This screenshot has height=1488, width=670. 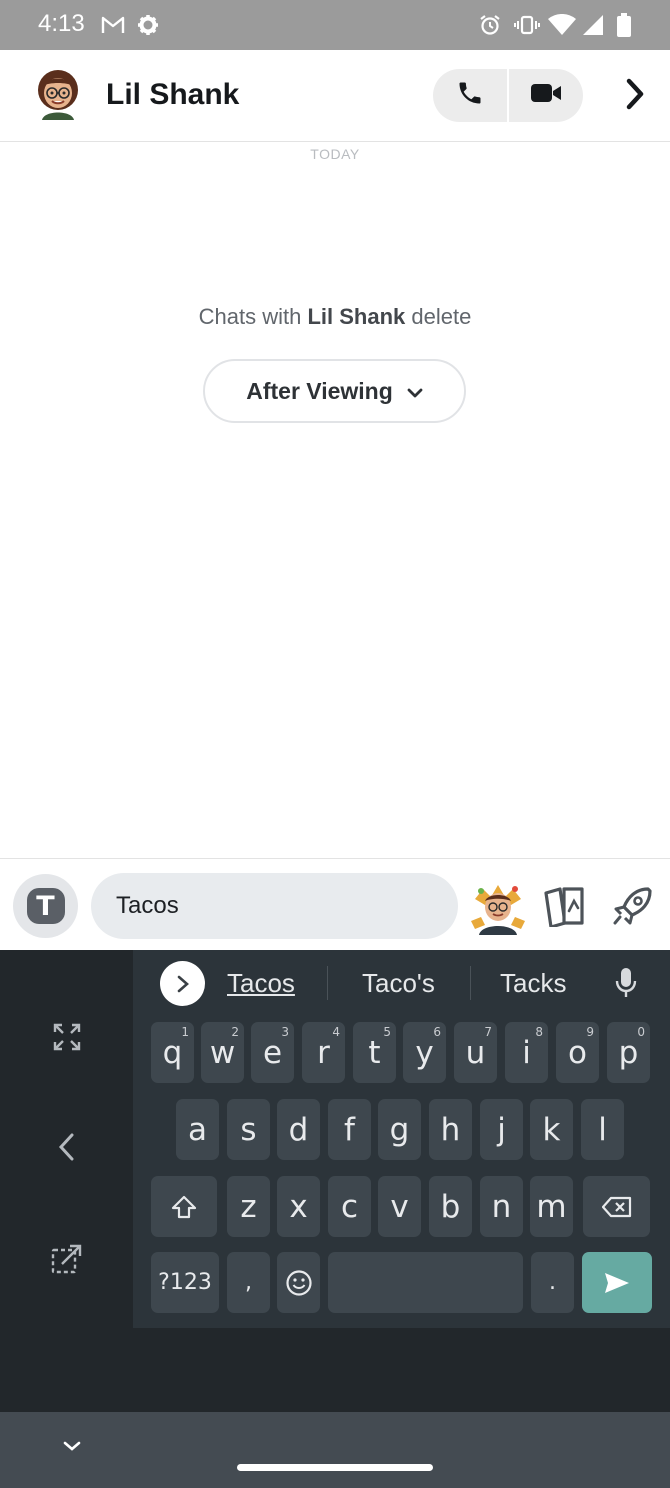 What do you see at coordinates (501, 1206) in the screenshot?
I see `key-n: n` at bounding box center [501, 1206].